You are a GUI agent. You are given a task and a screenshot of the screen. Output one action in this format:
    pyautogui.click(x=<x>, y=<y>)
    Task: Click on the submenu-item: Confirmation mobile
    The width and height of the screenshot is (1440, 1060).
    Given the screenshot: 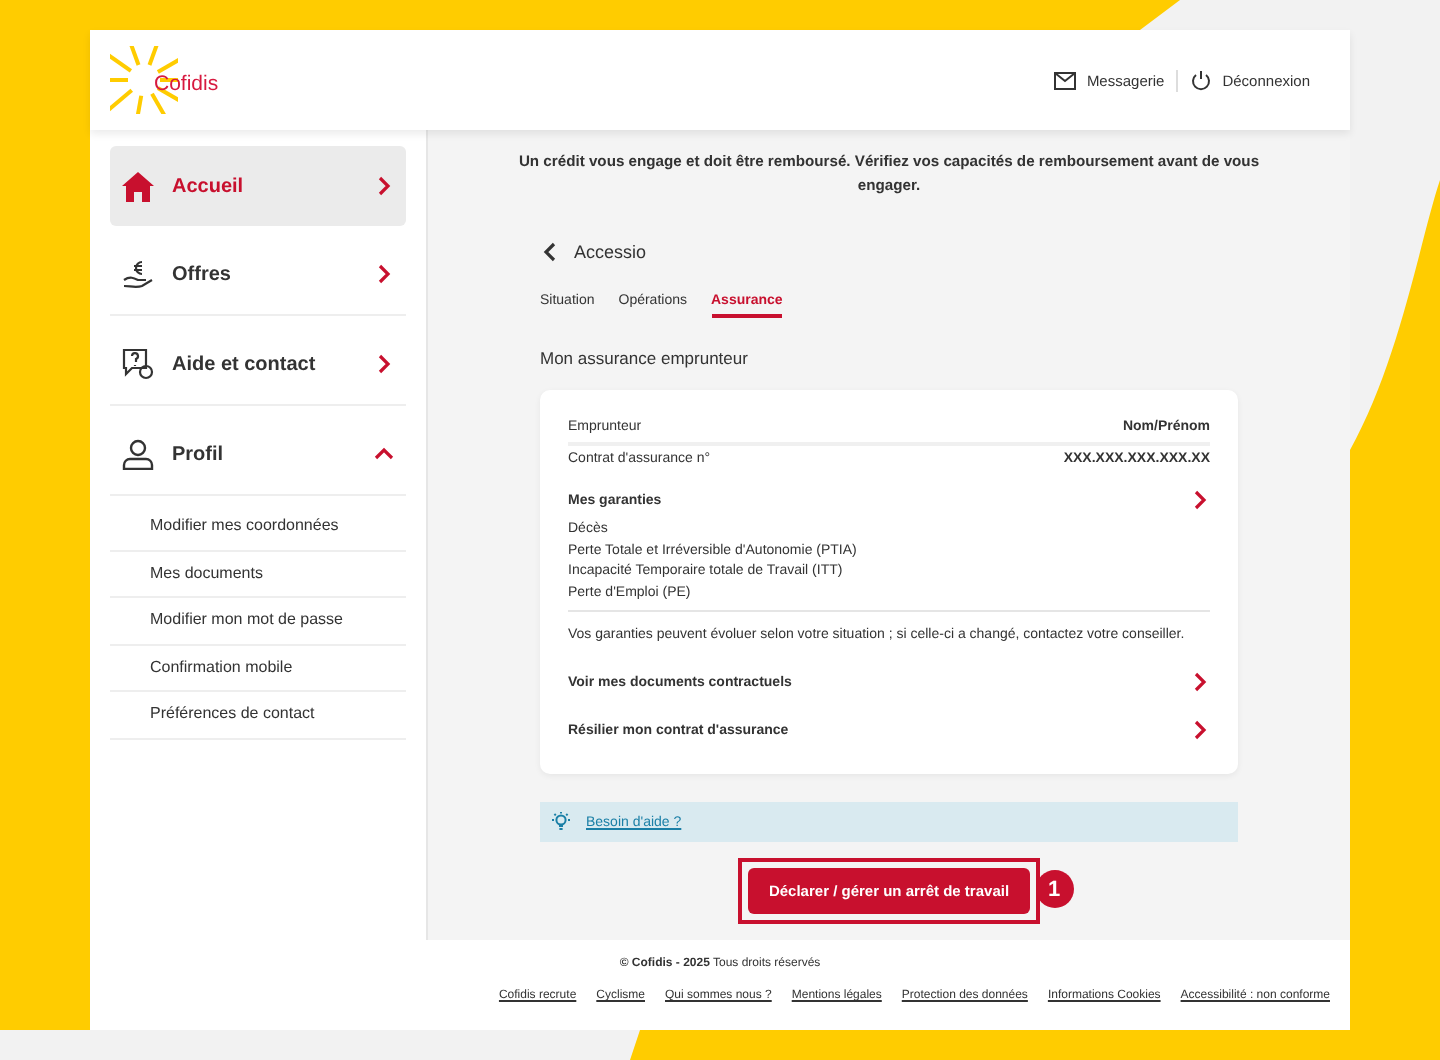 What is the action you would take?
    pyautogui.click(x=258, y=668)
    